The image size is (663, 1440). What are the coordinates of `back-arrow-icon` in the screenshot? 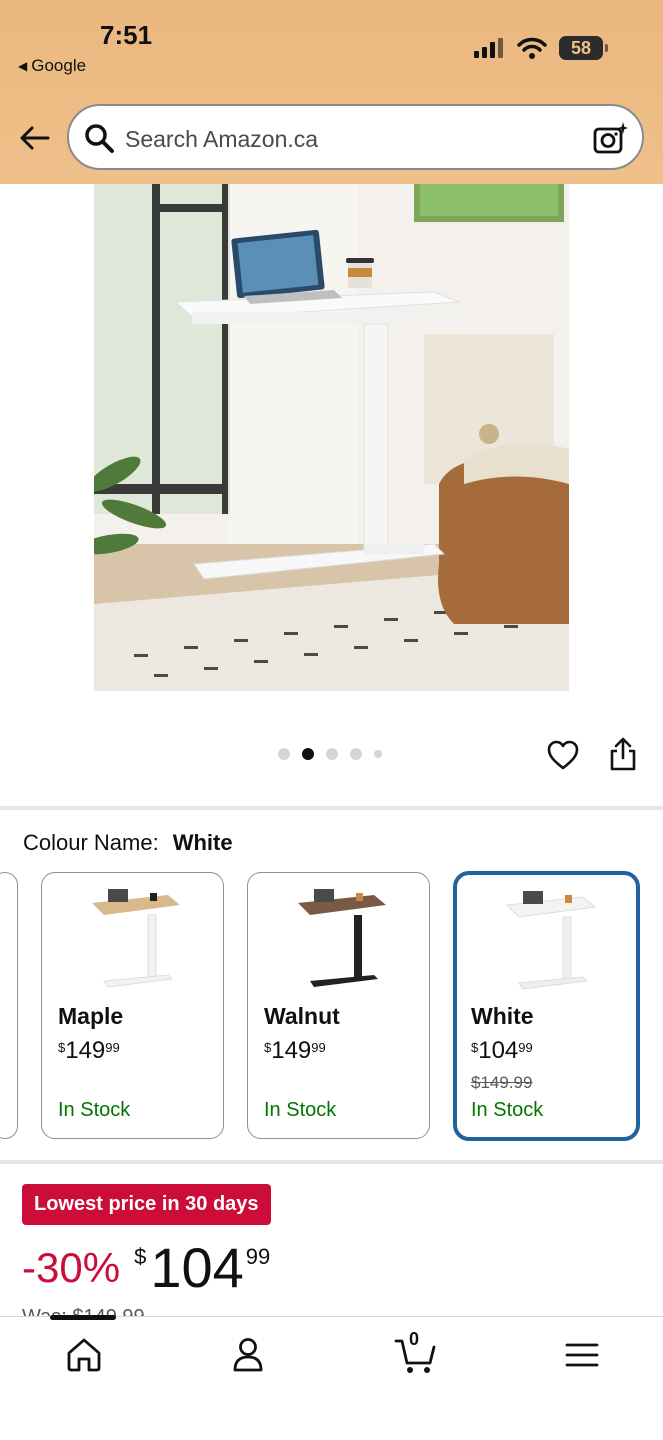 It's located at (34, 138).